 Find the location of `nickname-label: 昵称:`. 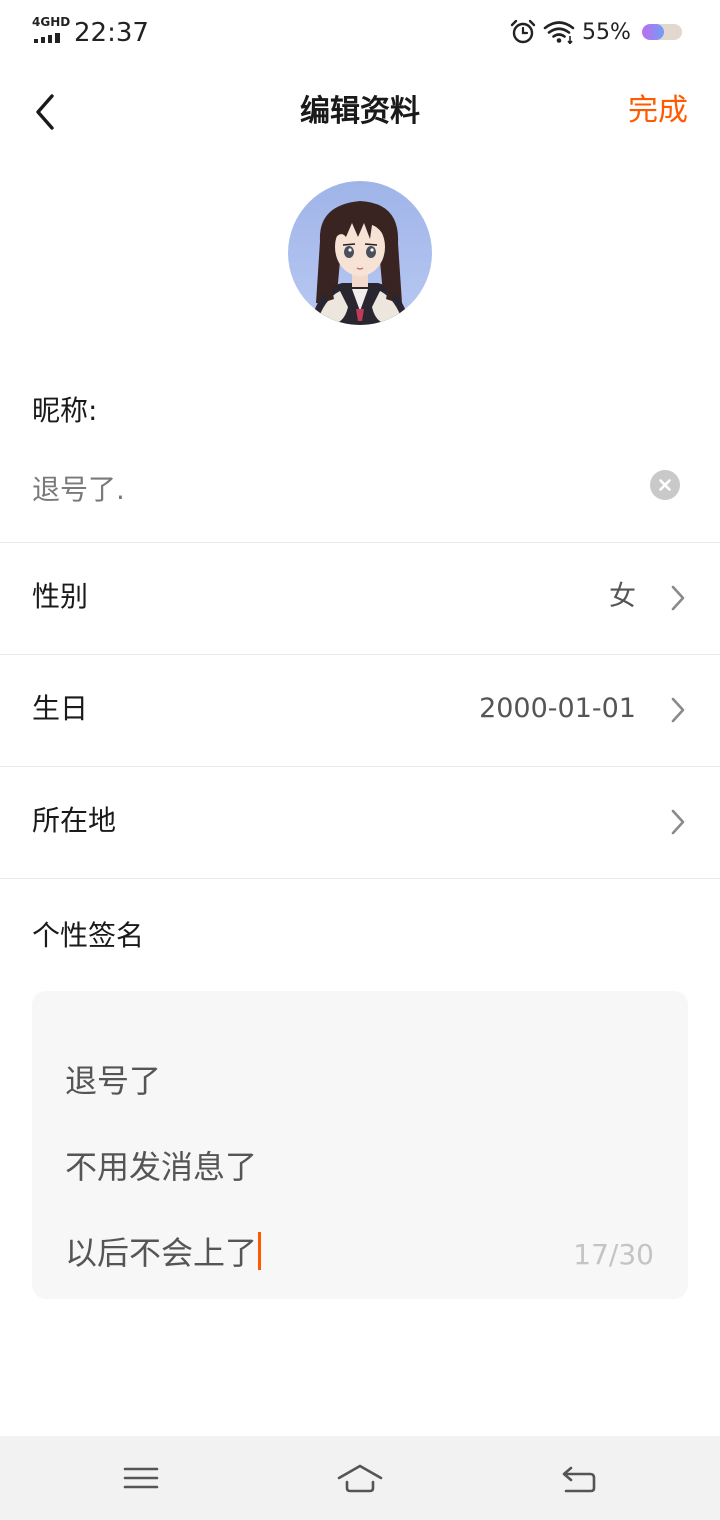

nickname-label: 昵称: is located at coordinates (65, 410).